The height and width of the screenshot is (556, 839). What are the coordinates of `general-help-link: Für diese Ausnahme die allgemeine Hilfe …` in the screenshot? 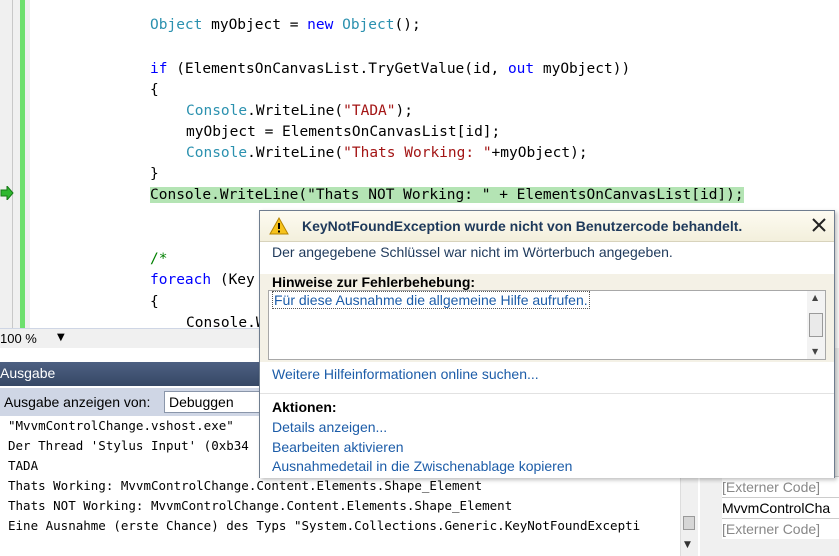 It's located at (431, 300).